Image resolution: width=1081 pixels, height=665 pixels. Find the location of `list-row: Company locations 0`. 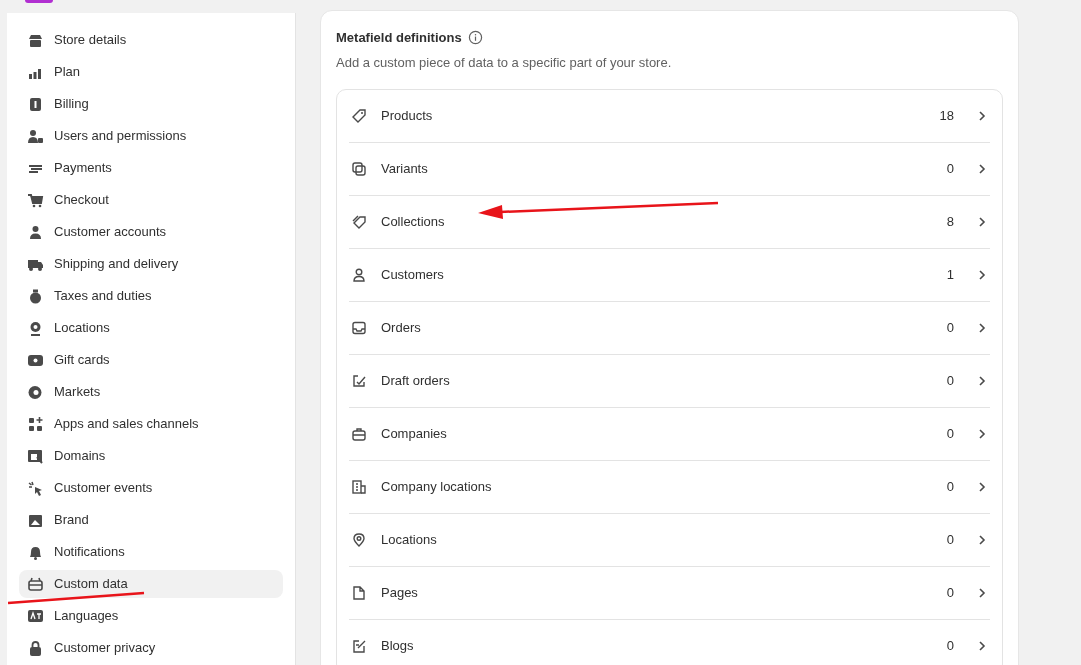

list-row: Company locations 0 is located at coordinates (669, 487).